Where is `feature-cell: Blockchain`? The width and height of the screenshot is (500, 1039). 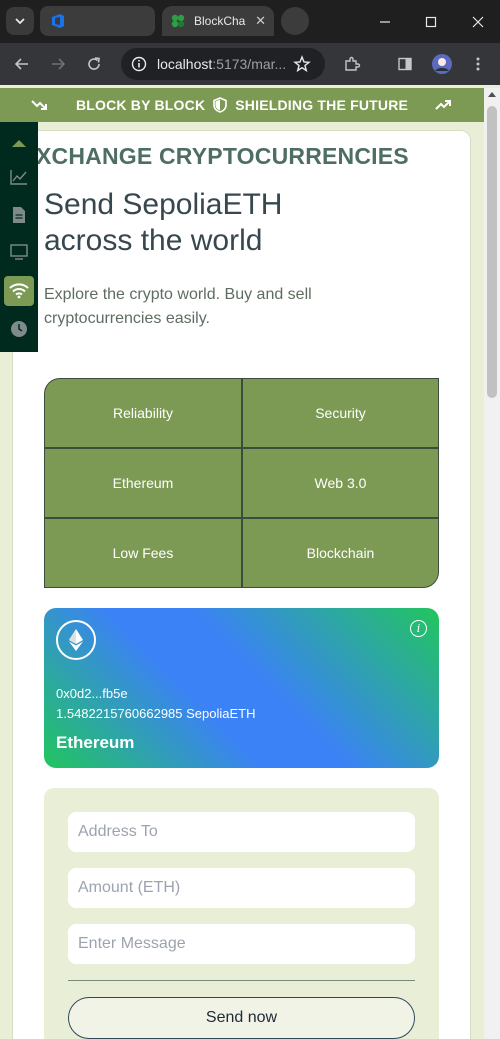
feature-cell: Blockchain is located at coordinates (340, 553).